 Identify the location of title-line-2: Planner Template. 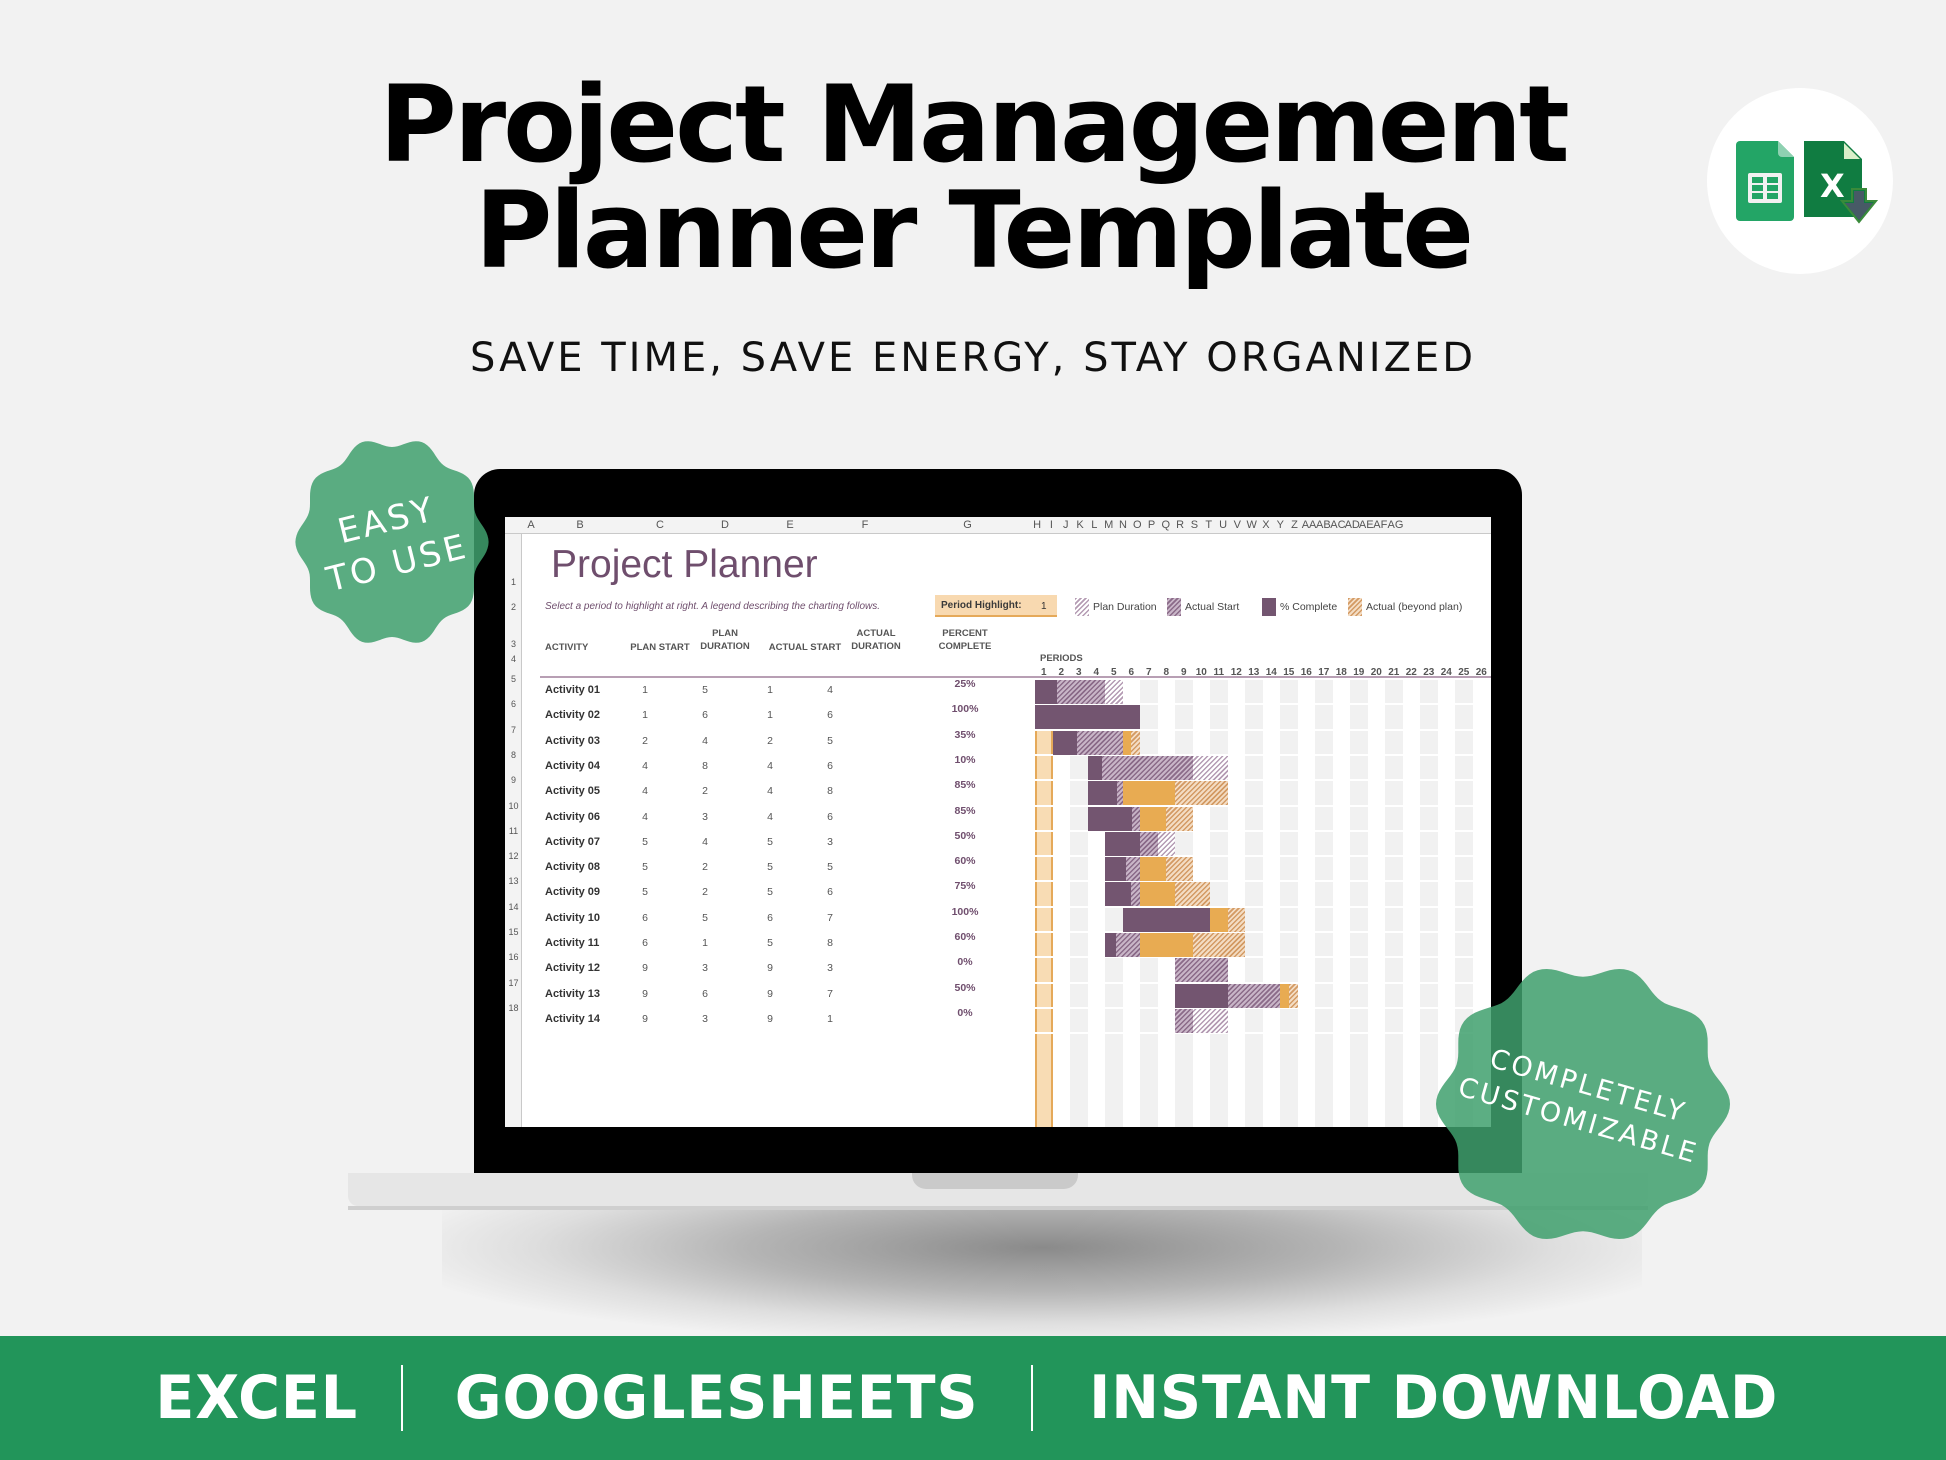
(974, 230).